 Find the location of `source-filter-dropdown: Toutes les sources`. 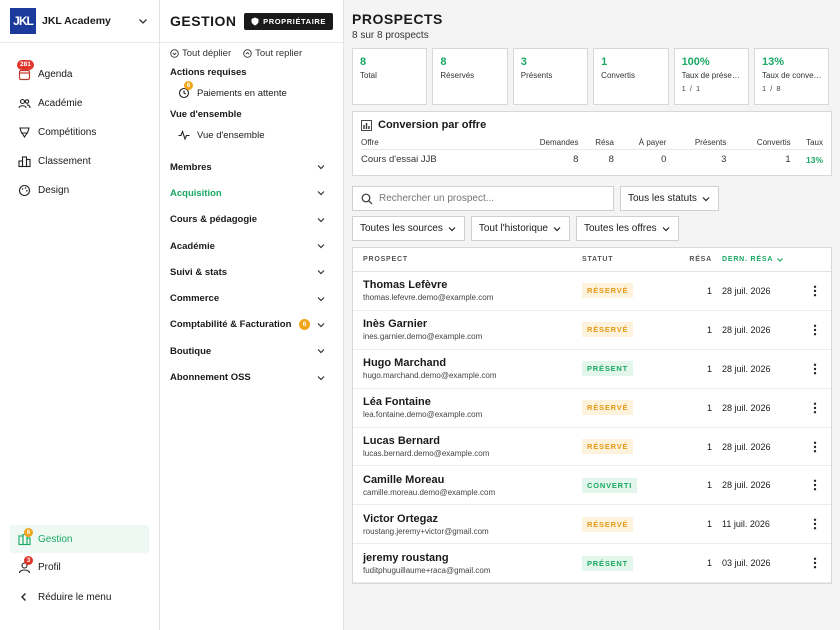

source-filter-dropdown: Toutes les sources is located at coordinates (408, 228).